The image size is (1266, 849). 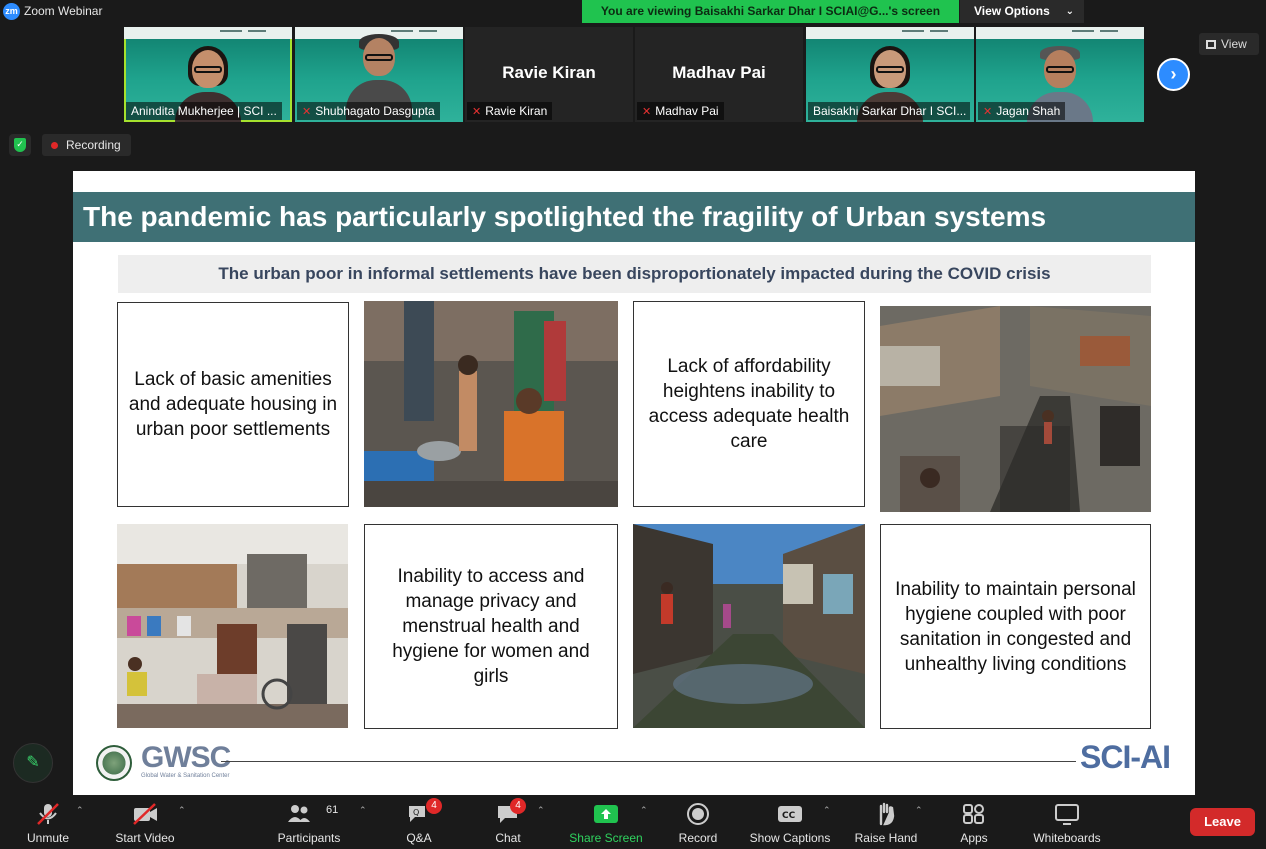 I want to click on apps-button: Apps, so click(x=974, y=822).